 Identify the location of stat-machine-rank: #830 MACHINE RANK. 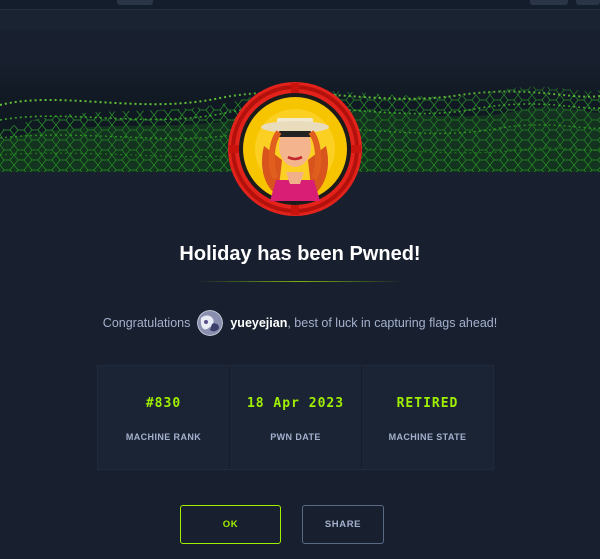
(164, 417).